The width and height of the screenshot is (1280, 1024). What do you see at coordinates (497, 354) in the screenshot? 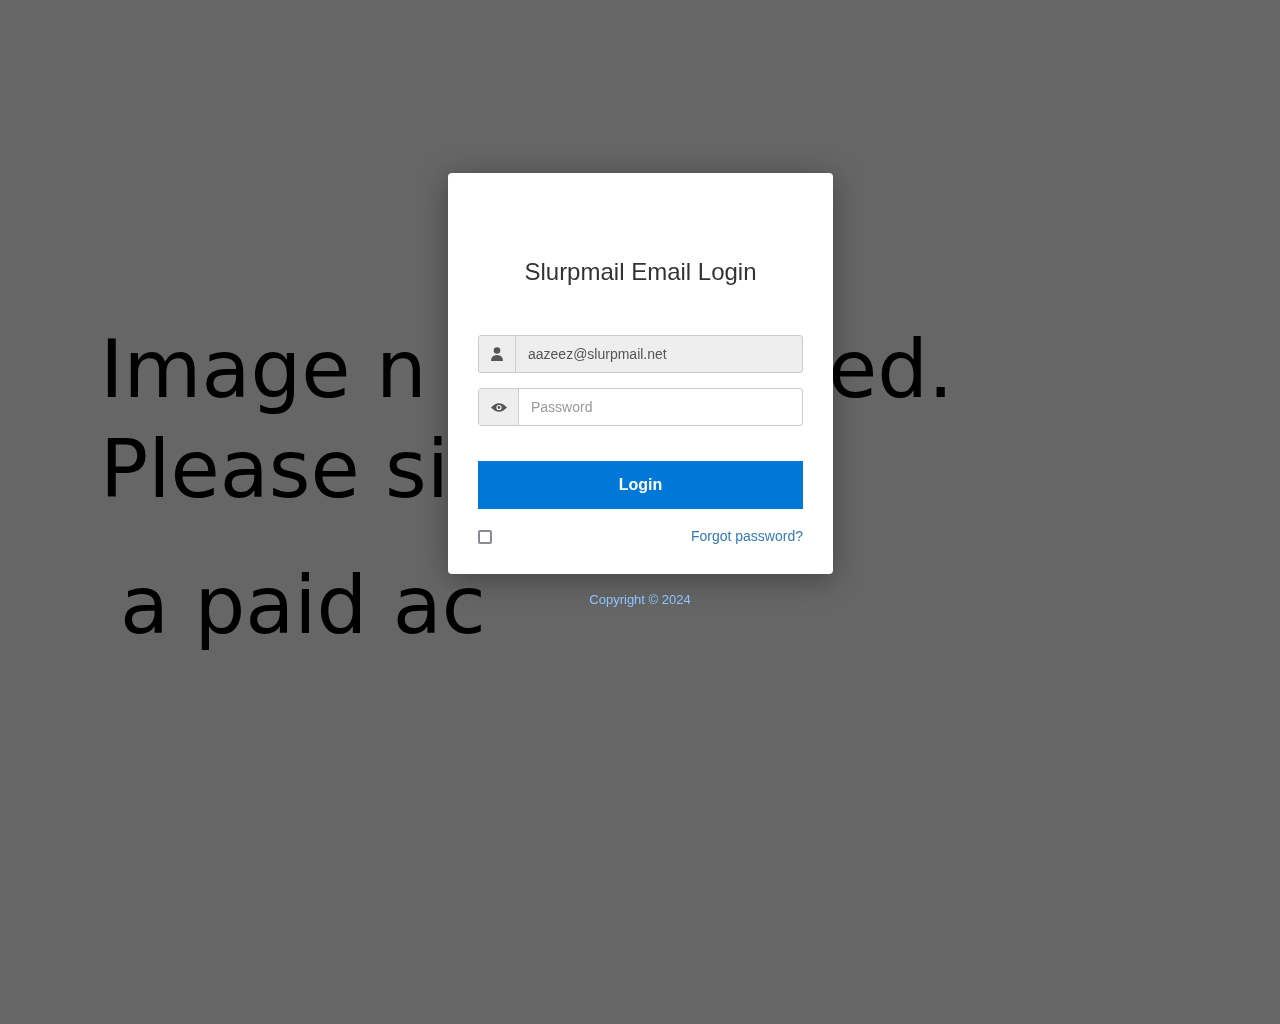
I see `user-icon` at bounding box center [497, 354].